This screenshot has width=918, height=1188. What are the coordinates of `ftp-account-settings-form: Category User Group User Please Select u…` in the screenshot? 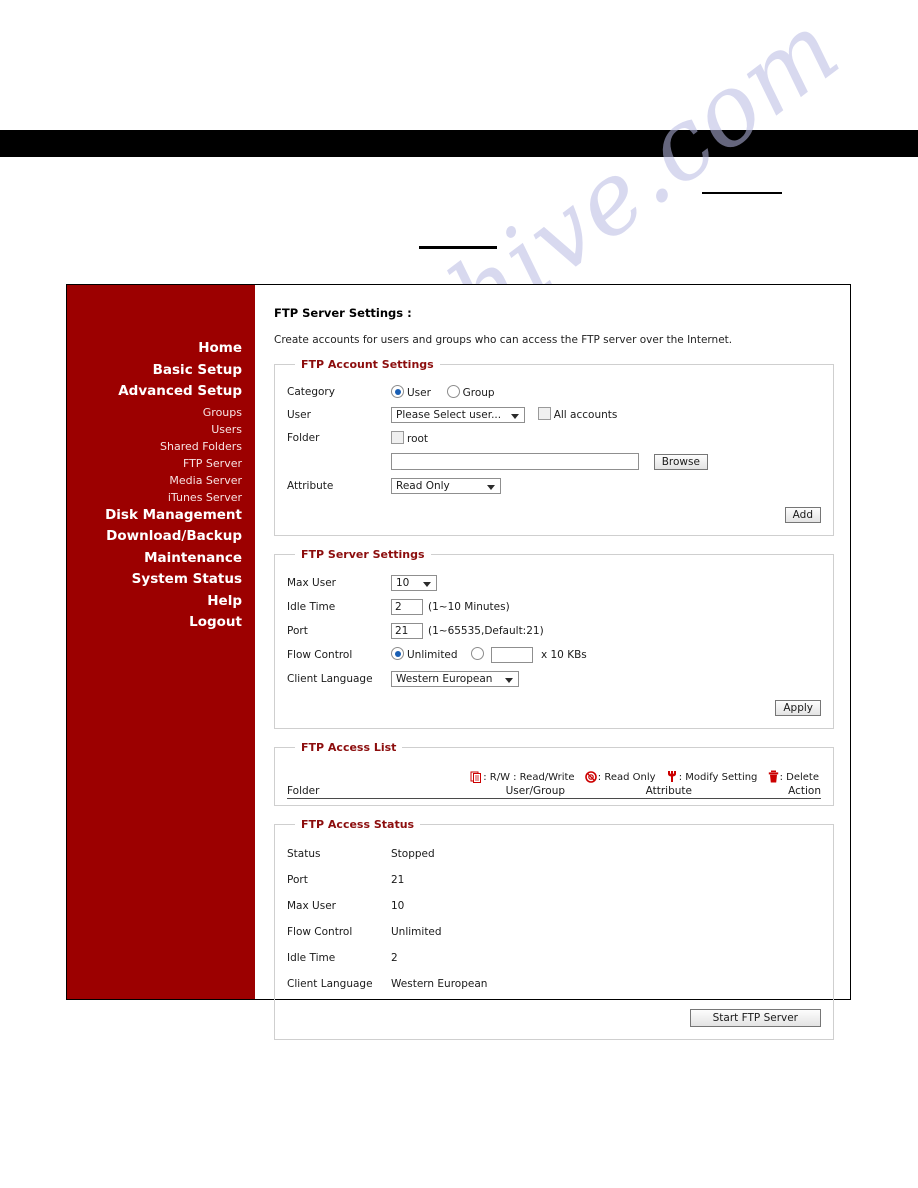 It's located at (554, 439).